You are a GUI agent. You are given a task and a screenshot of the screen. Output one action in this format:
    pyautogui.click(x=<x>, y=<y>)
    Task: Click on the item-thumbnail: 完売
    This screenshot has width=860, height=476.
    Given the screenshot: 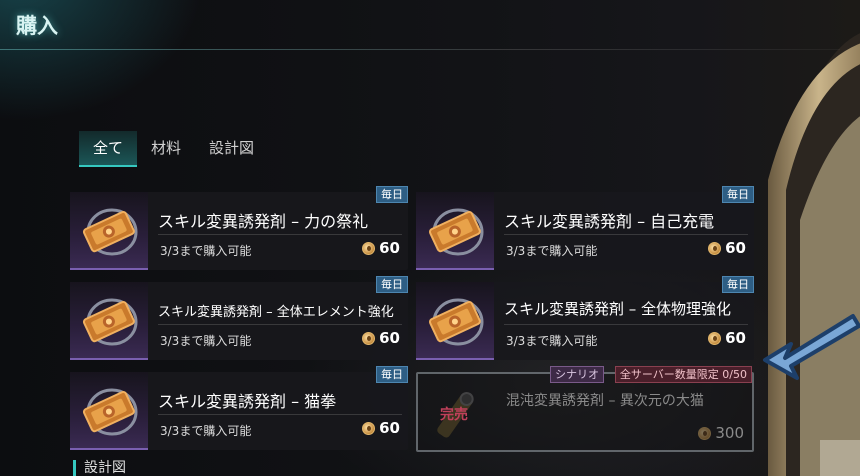 What is the action you would take?
    pyautogui.click(x=457, y=413)
    